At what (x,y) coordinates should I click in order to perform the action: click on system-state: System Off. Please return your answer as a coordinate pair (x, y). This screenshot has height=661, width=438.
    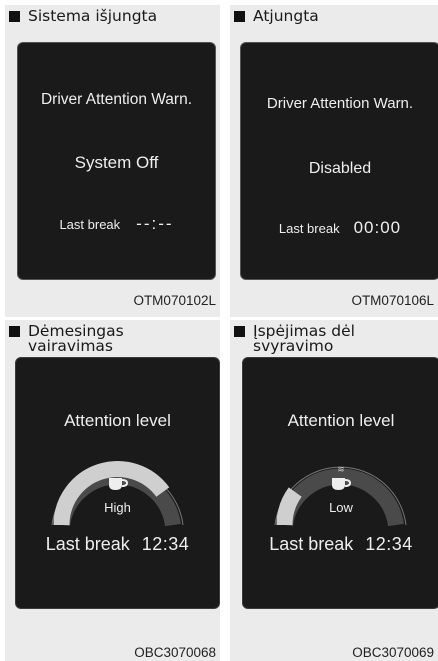
    Looking at the image, I should click on (116, 162).